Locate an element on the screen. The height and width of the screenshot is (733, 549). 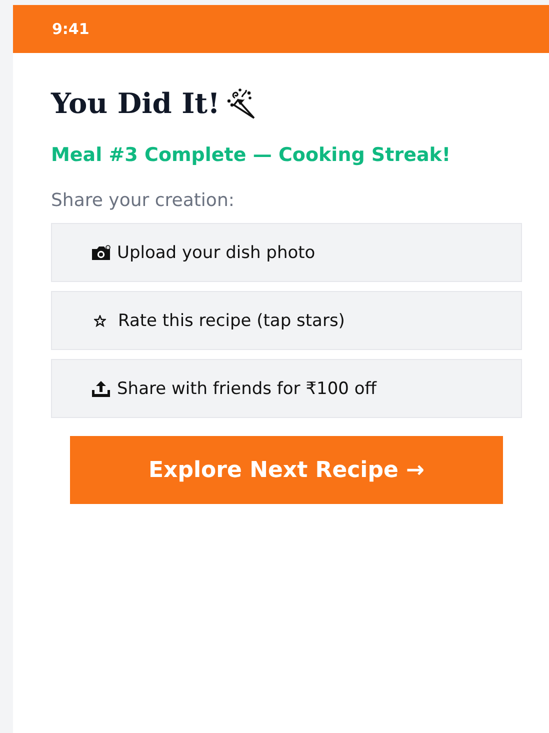
party-popper-icon is located at coordinates (241, 104).